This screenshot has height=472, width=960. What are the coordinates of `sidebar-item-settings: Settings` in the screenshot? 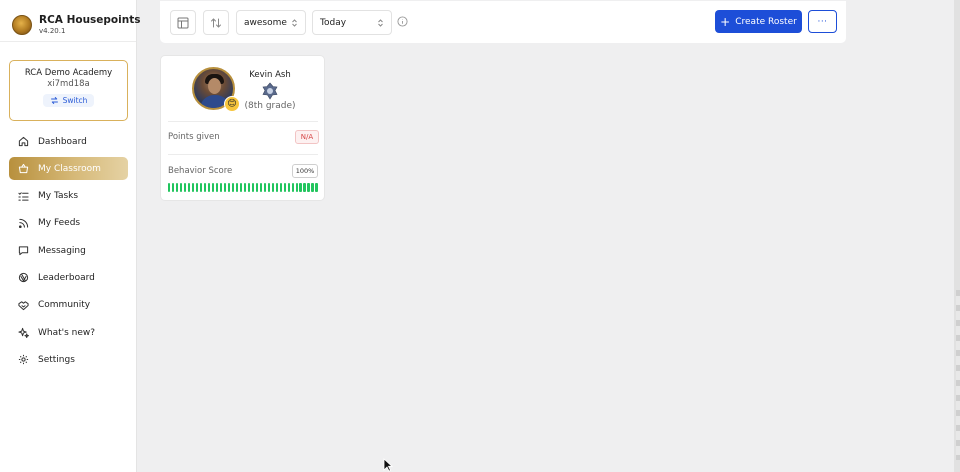 It's located at (68, 359).